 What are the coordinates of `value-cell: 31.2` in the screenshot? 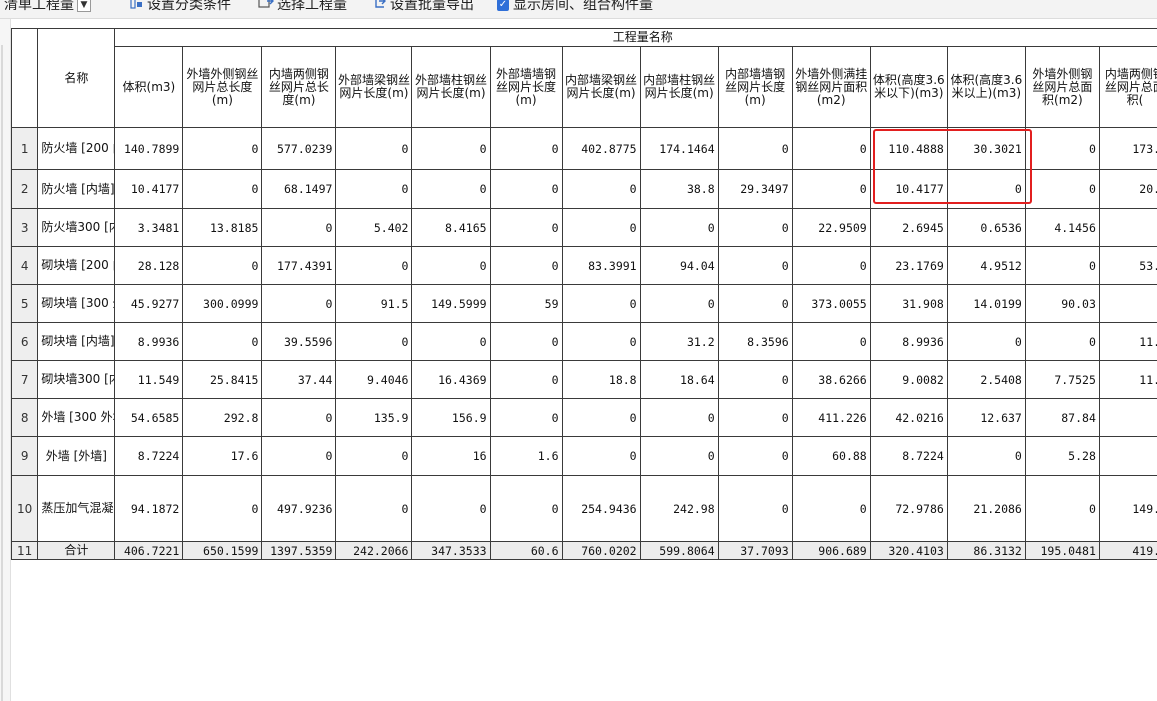 It's located at (679, 341).